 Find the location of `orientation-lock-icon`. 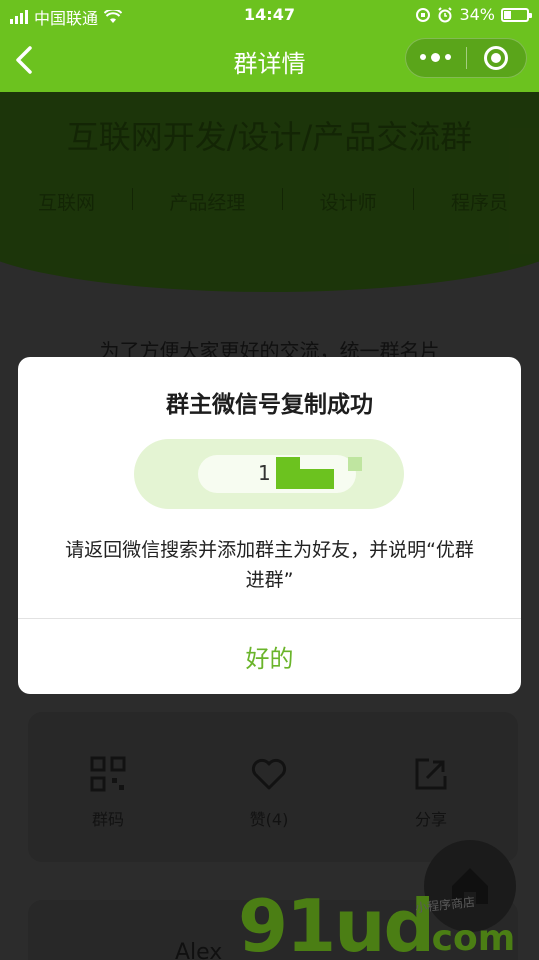

orientation-lock-icon is located at coordinates (423, 14).